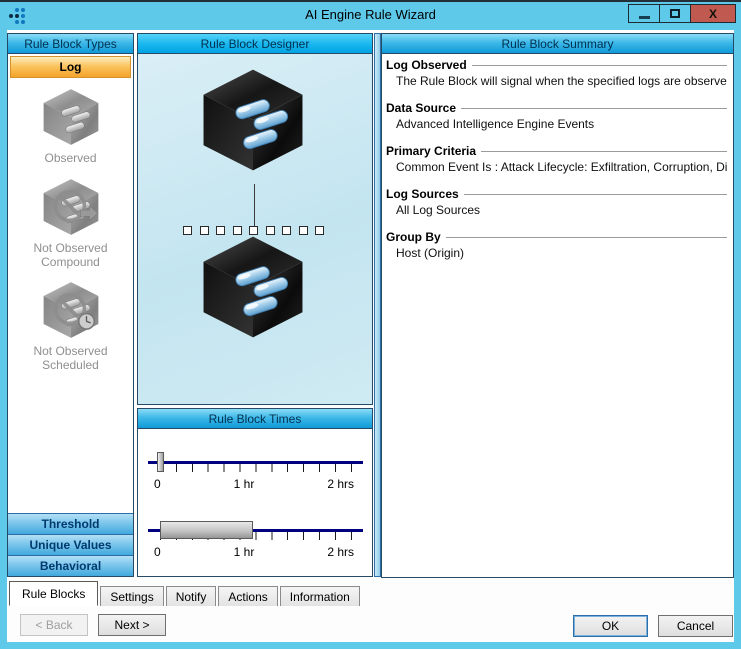 The height and width of the screenshot is (649, 741). I want to click on cube-not-observed-scheduled-icon, so click(70, 310).